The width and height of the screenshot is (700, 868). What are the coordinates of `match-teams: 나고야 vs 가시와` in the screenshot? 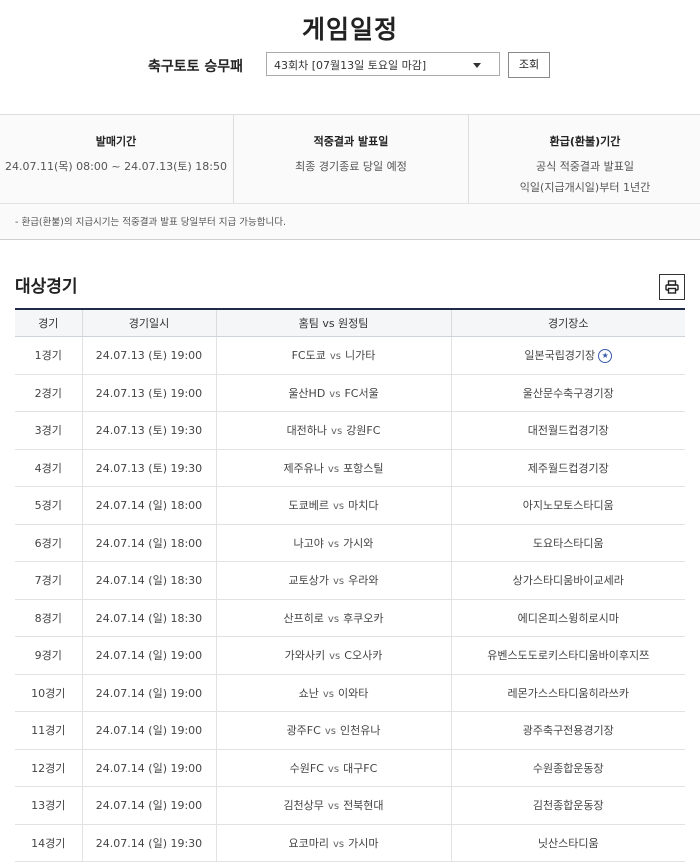 It's located at (333, 543).